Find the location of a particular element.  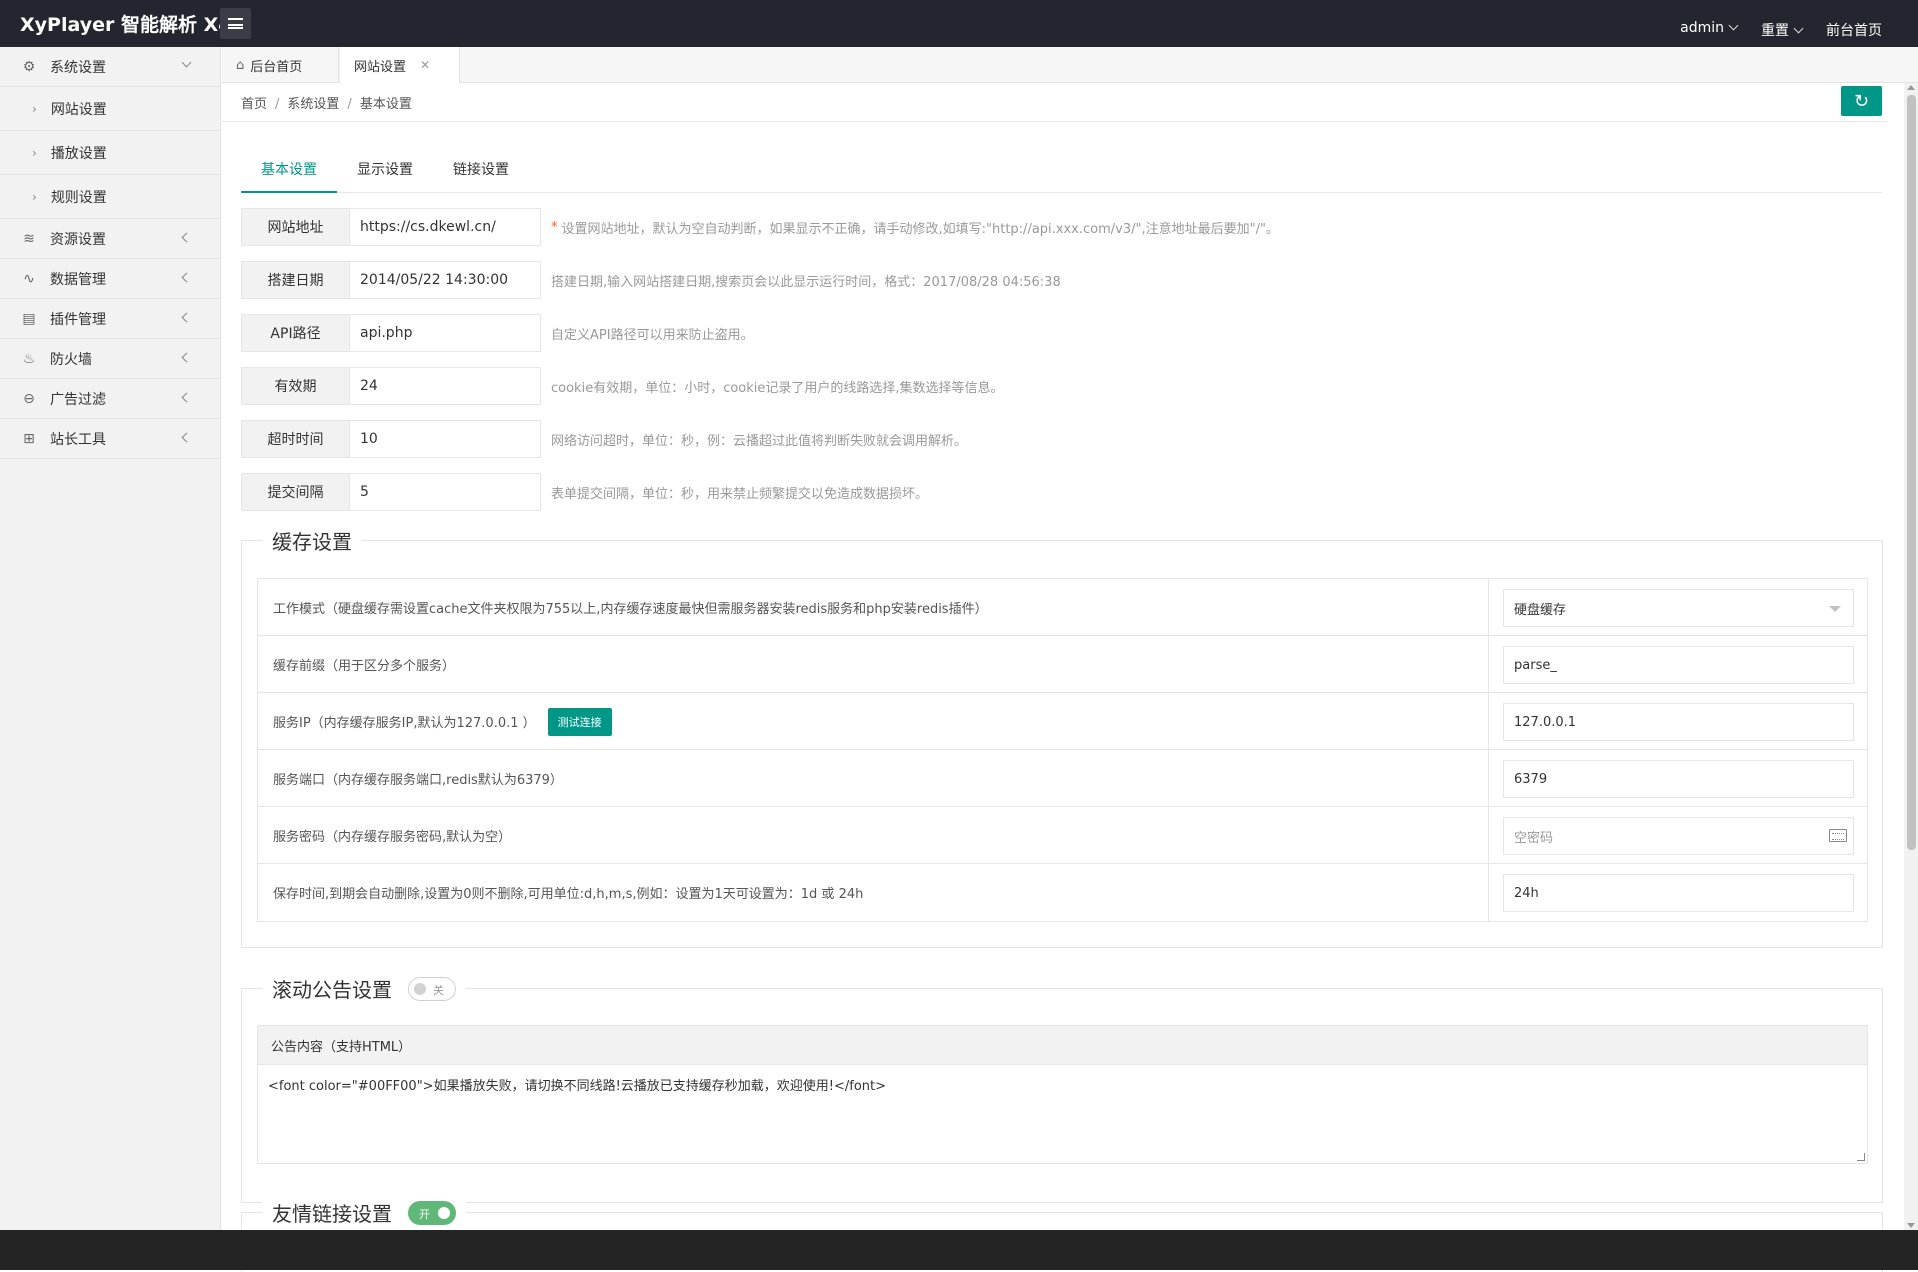

tab-links: 链接设置 is located at coordinates (481, 173).